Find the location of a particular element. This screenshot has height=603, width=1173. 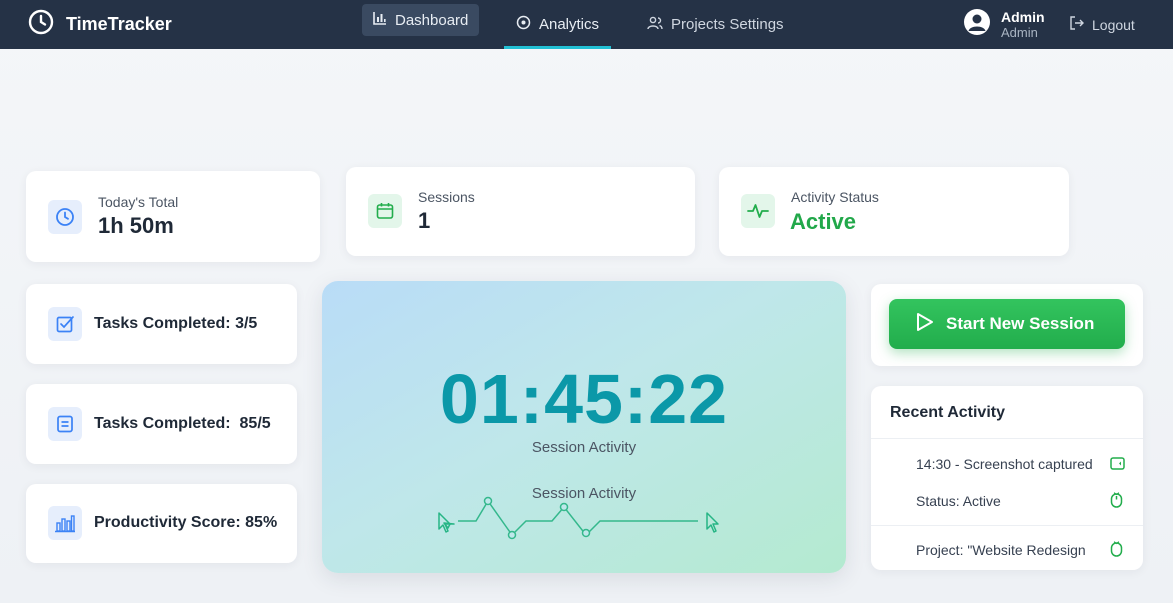

start-new-session-label: Start New Session is located at coordinates (1020, 323).